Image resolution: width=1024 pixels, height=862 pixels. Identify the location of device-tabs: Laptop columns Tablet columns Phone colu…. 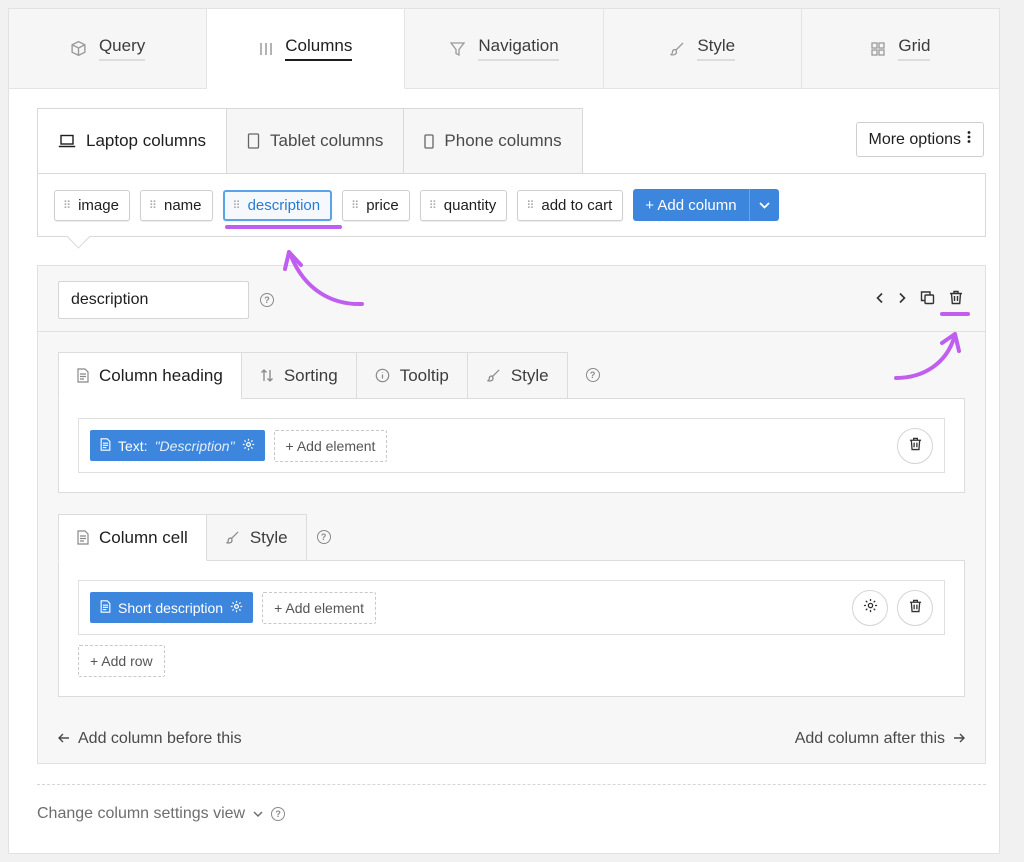
(310, 141).